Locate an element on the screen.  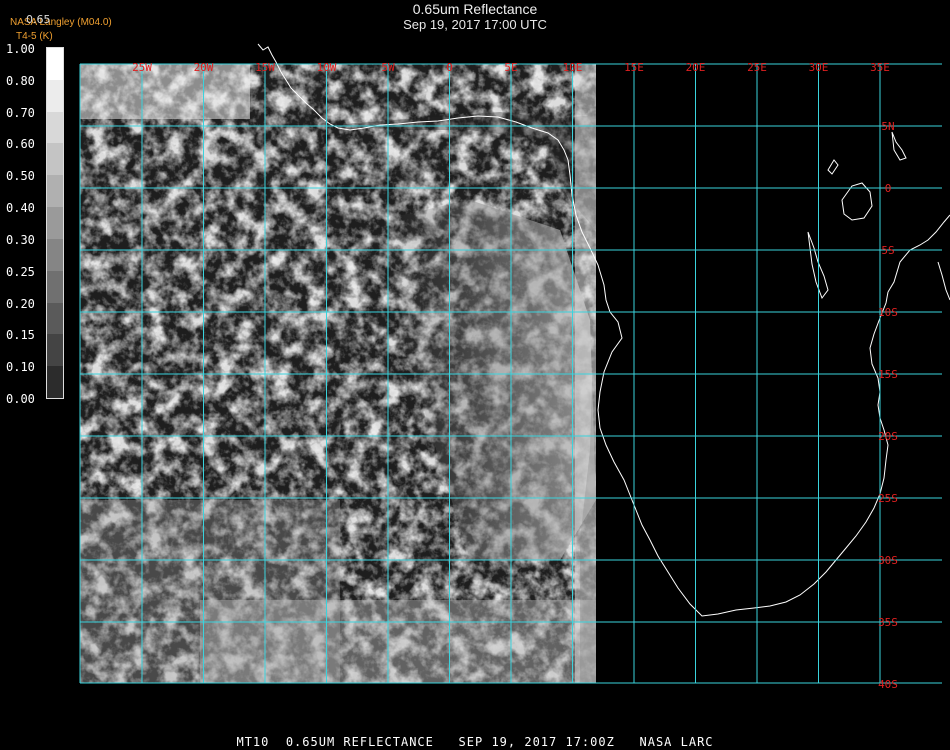
colorbar-tick-label: 0.25 is located at coordinates (20, 271).